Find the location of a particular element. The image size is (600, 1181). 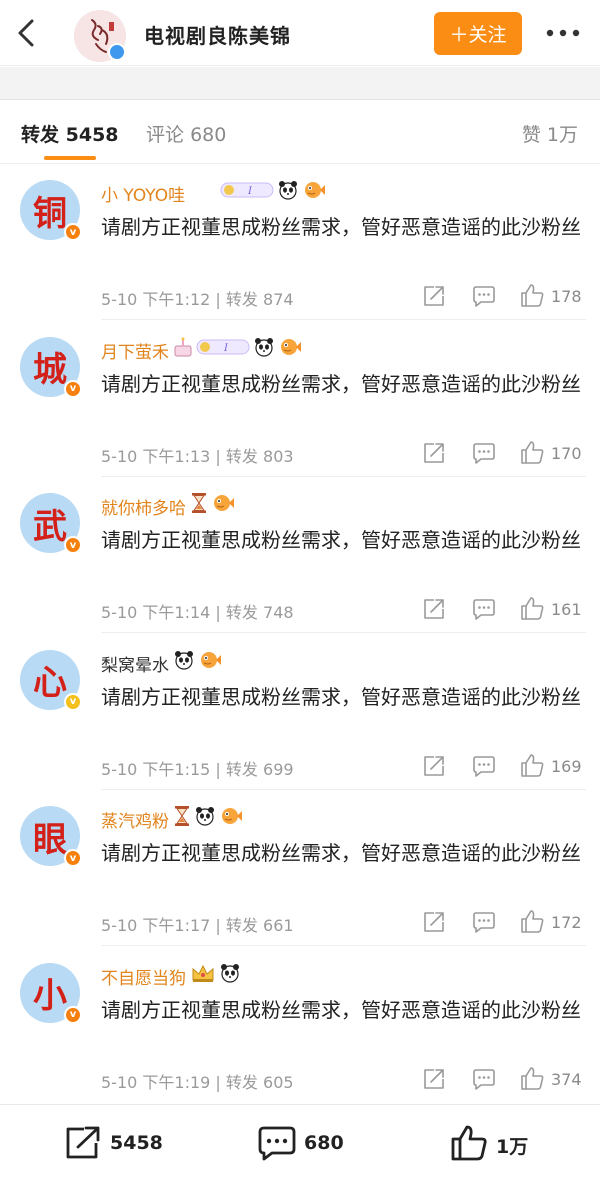

page-title: 电视剧良陈美锦 is located at coordinates (217, 36).